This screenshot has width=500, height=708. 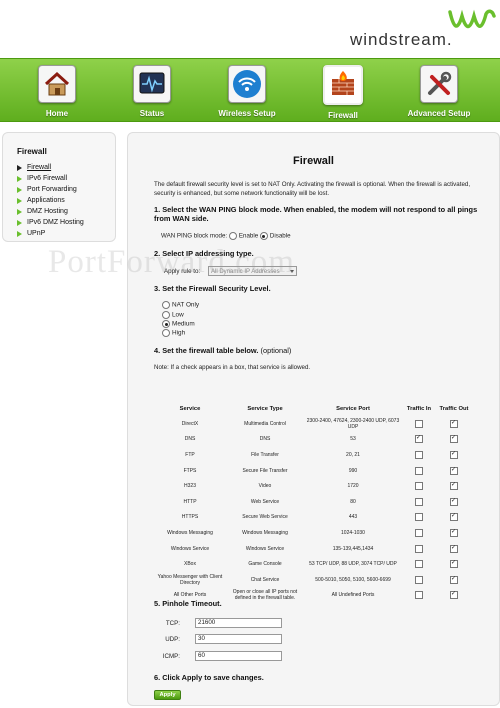 I want to click on level-low: Low, so click(x=173, y=315).